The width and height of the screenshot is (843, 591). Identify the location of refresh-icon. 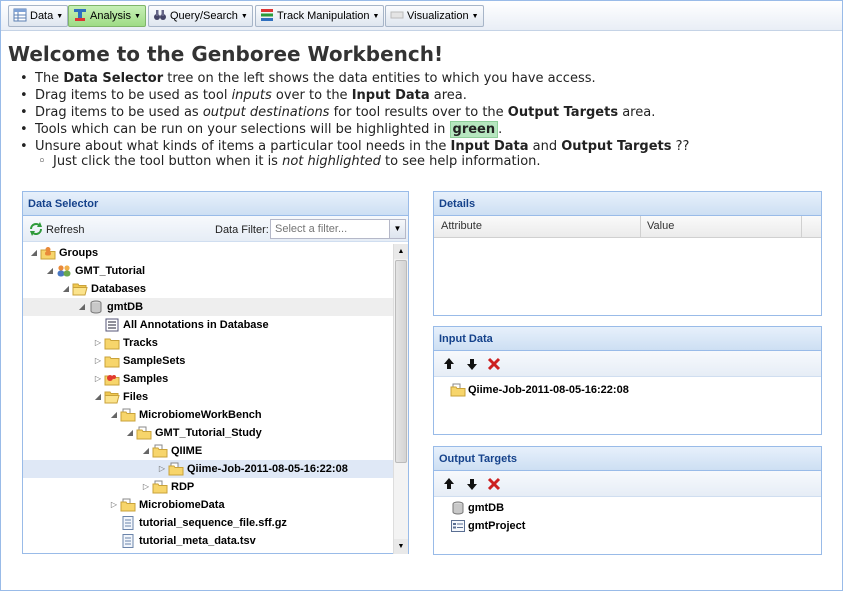
(36, 229).